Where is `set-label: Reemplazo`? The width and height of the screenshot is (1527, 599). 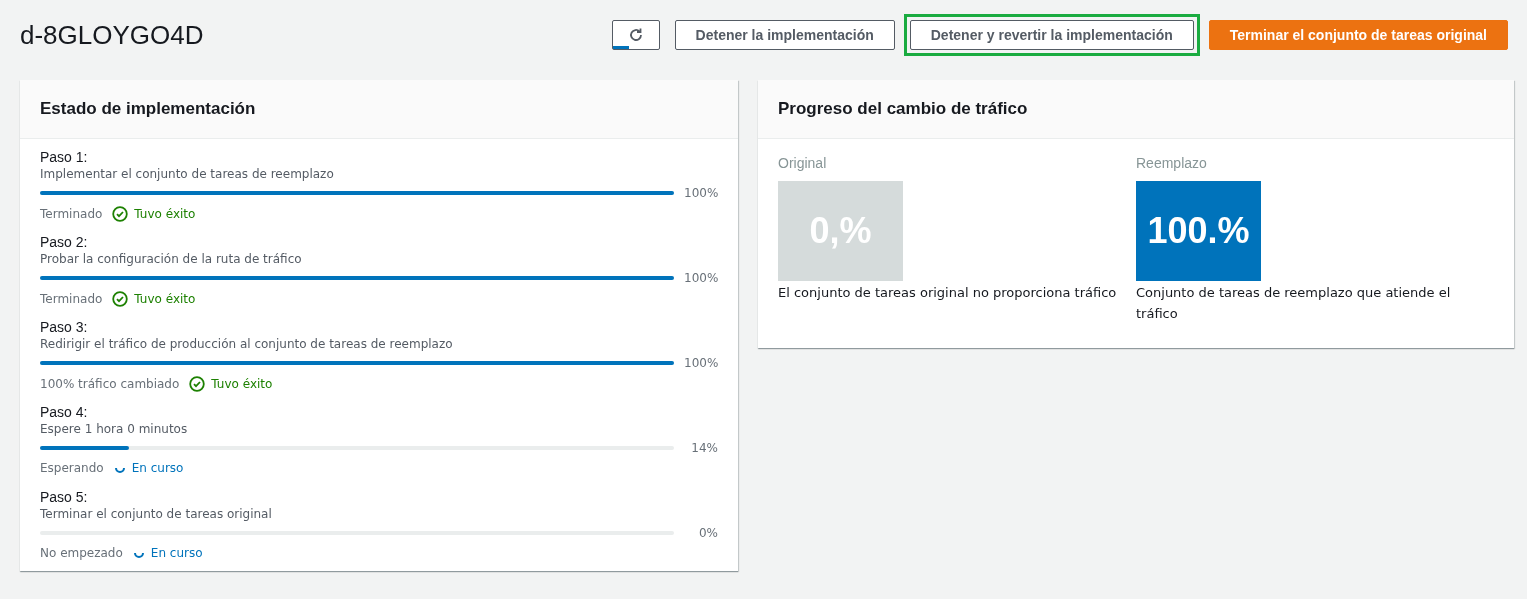 set-label: Reemplazo is located at coordinates (1172, 163).